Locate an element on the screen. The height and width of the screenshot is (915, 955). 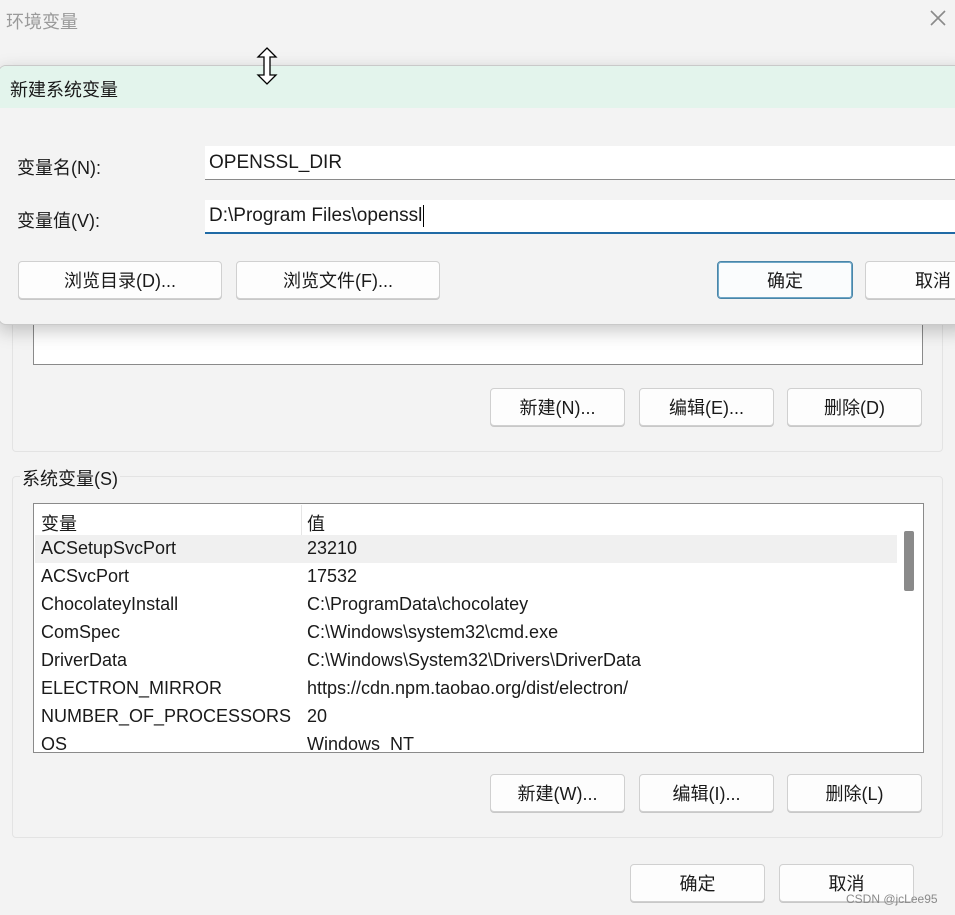
variable-name-cell: ACSvcPort is located at coordinates (85, 576).